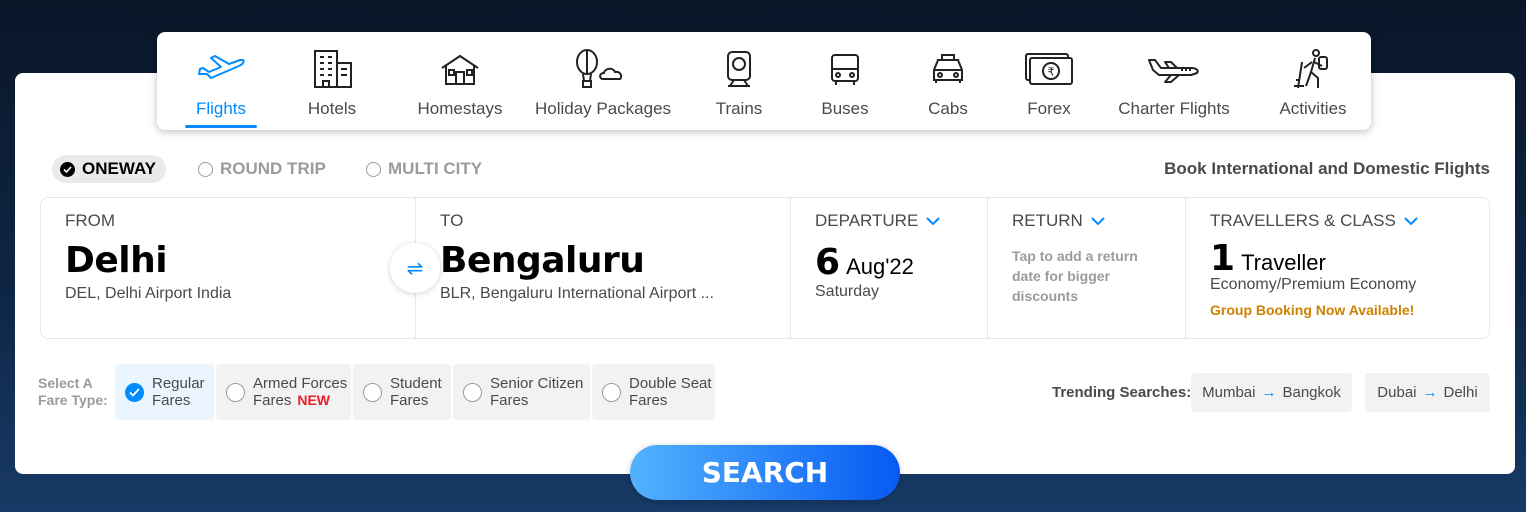 Image resolution: width=1526 pixels, height=512 pixels. What do you see at coordinates (948, 69) in the screenshot?
I see `cab-icon` at bounding box center [948, 69].